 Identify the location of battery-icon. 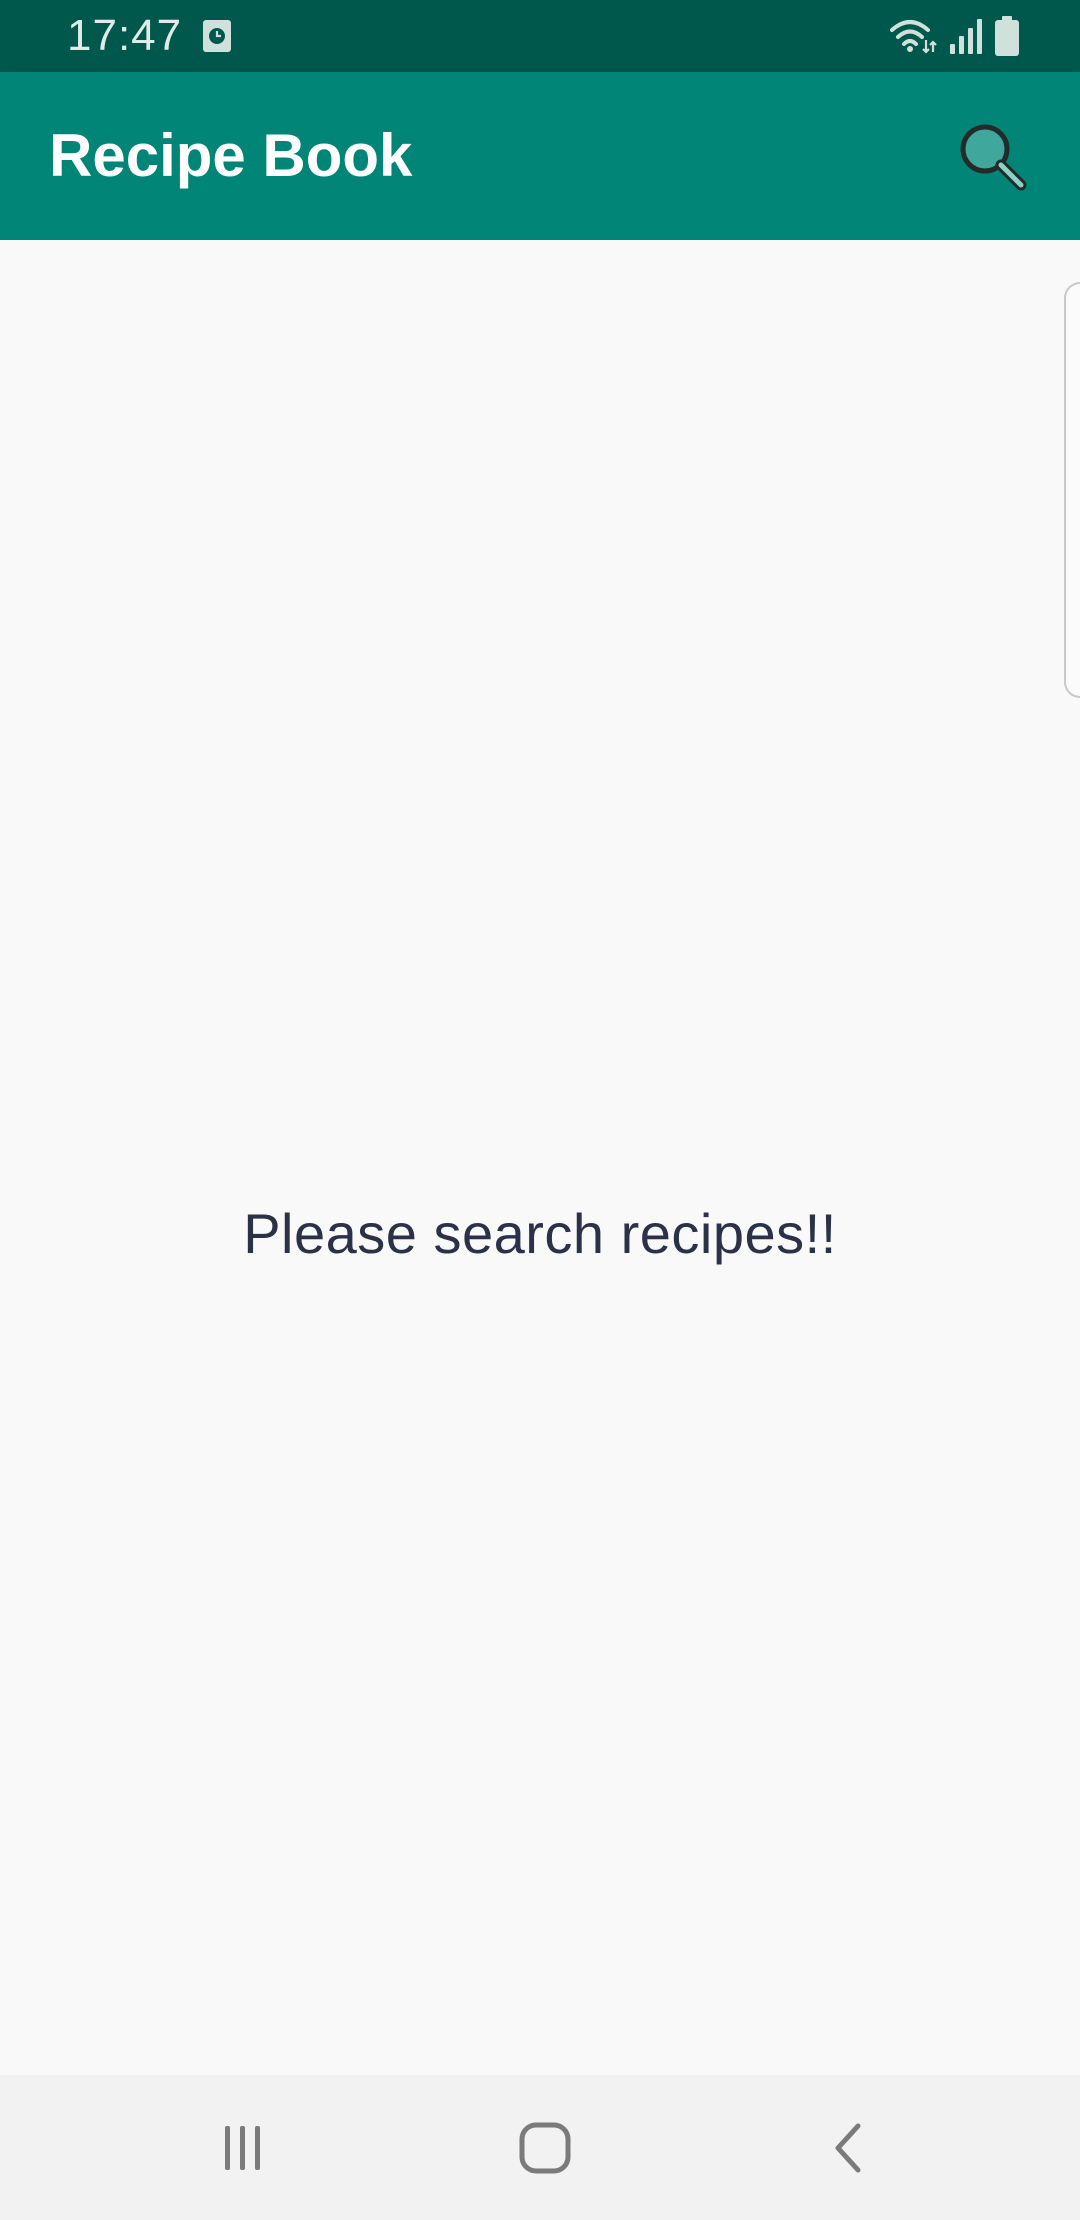
(1007, 36).